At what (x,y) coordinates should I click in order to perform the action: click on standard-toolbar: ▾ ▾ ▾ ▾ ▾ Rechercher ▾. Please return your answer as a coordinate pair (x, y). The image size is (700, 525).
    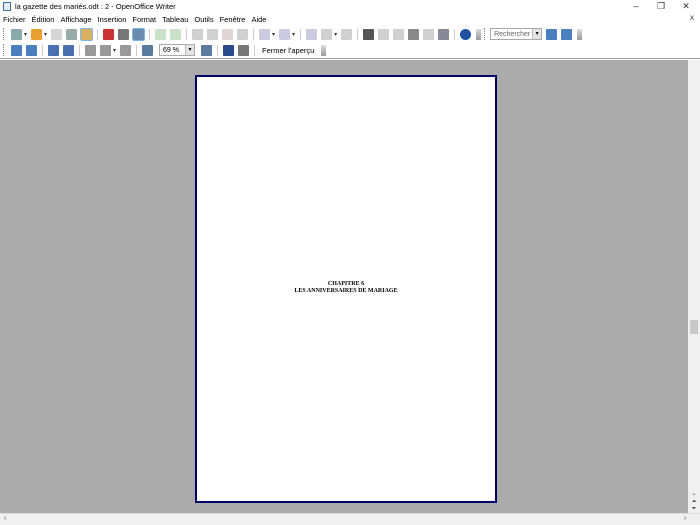
    Looking at the image, I should click on (350, 34).